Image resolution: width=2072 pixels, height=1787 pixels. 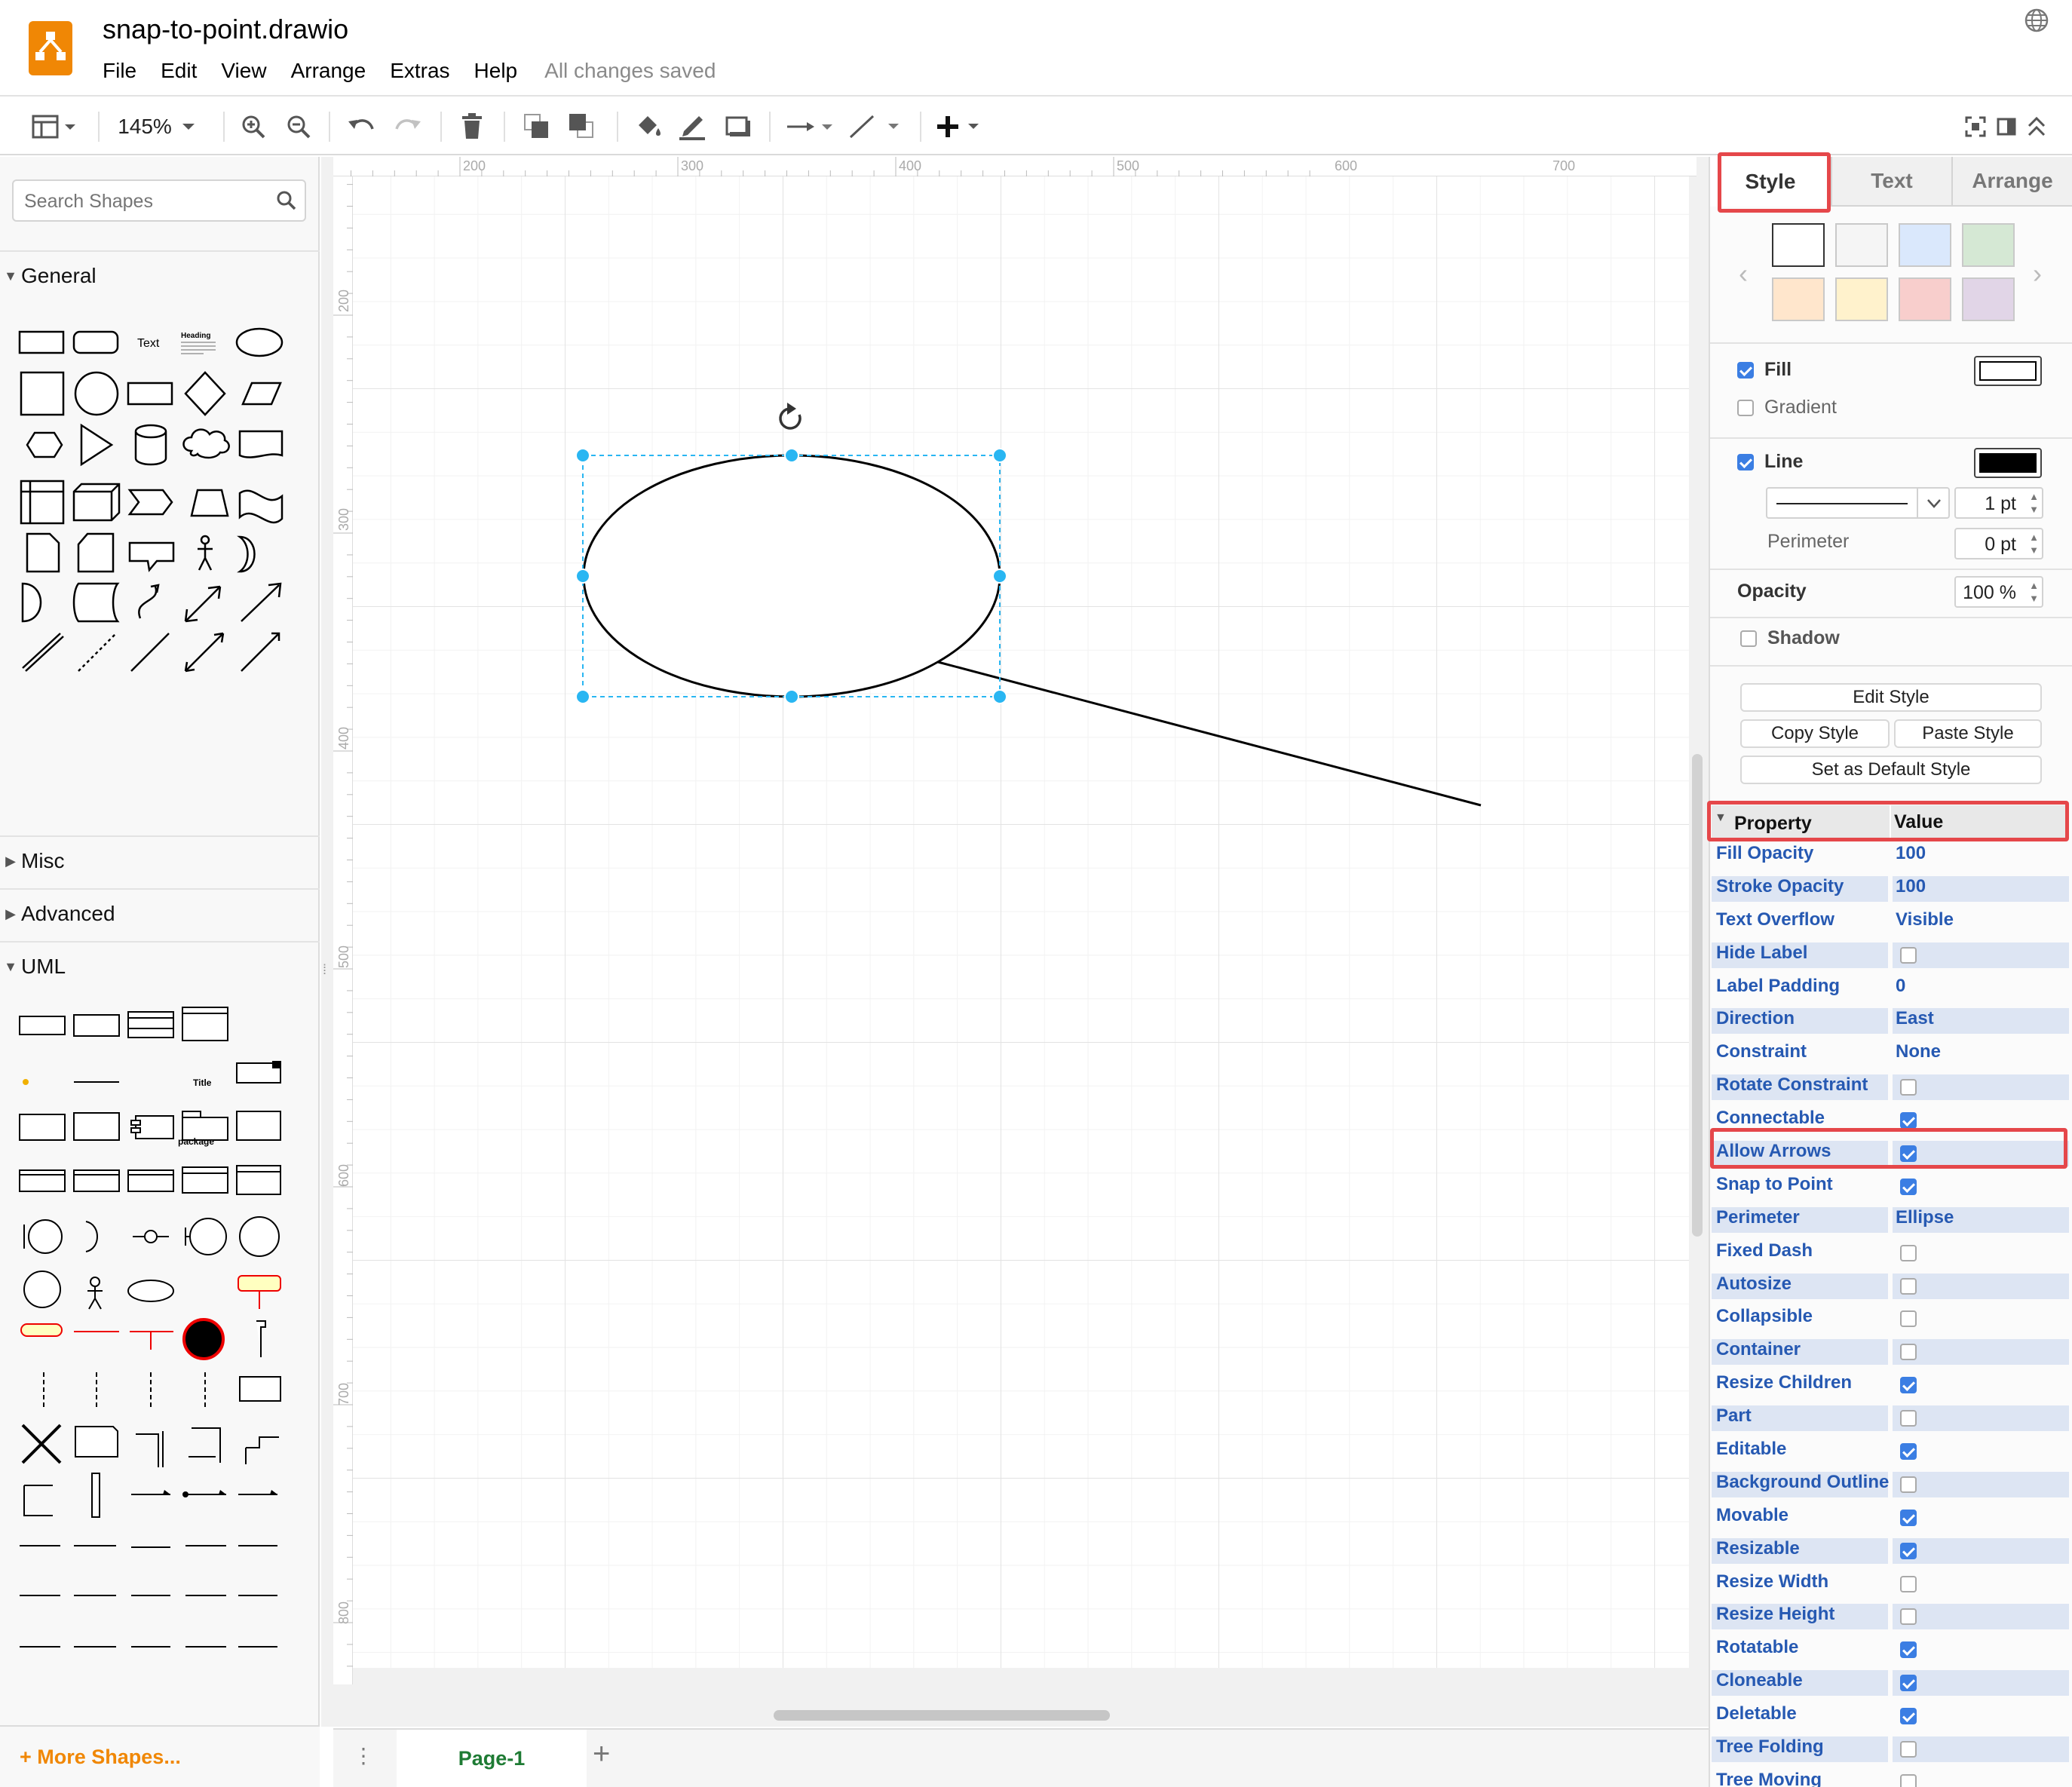 What do you see at coordinates (1861, 245) in the screenshot?
I see `swatch-gray` at bounding box center [1861, 245].